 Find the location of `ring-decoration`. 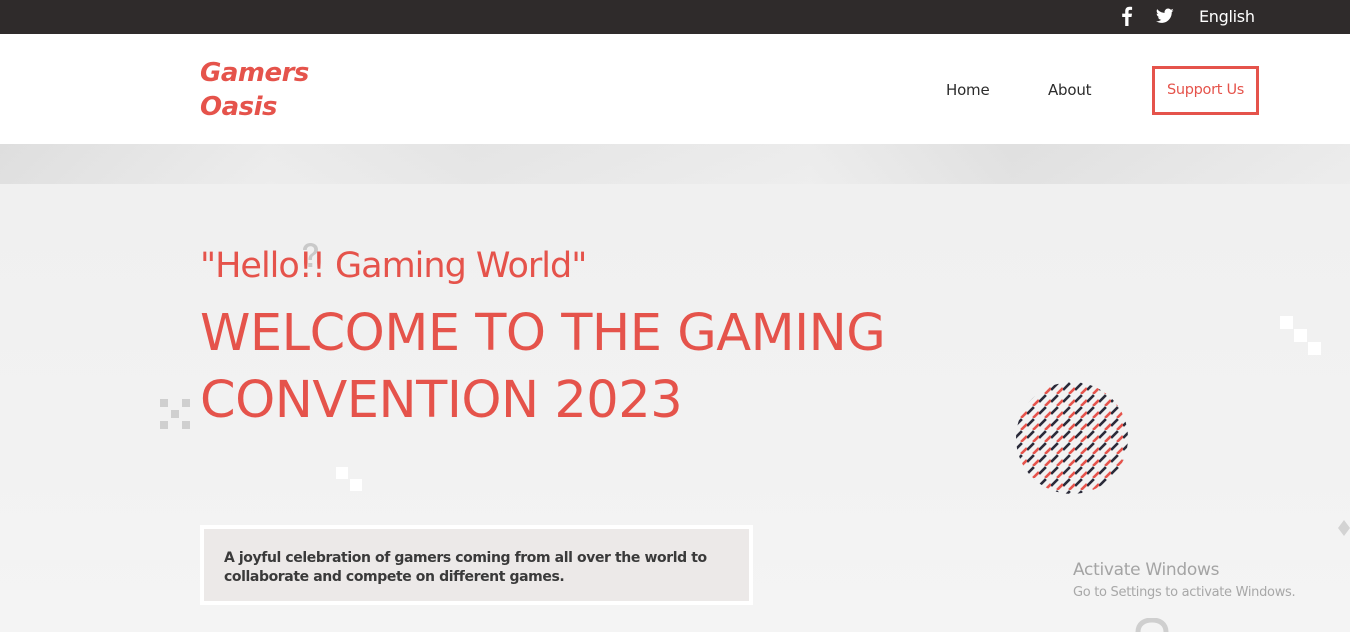

ring-decoration is located at coordinates (1152, 625).